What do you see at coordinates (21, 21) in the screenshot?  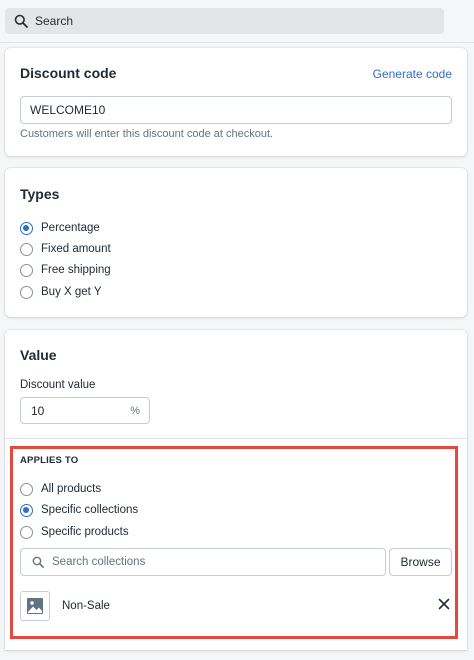 I see `search-icon` at bounding box center [21, 21].